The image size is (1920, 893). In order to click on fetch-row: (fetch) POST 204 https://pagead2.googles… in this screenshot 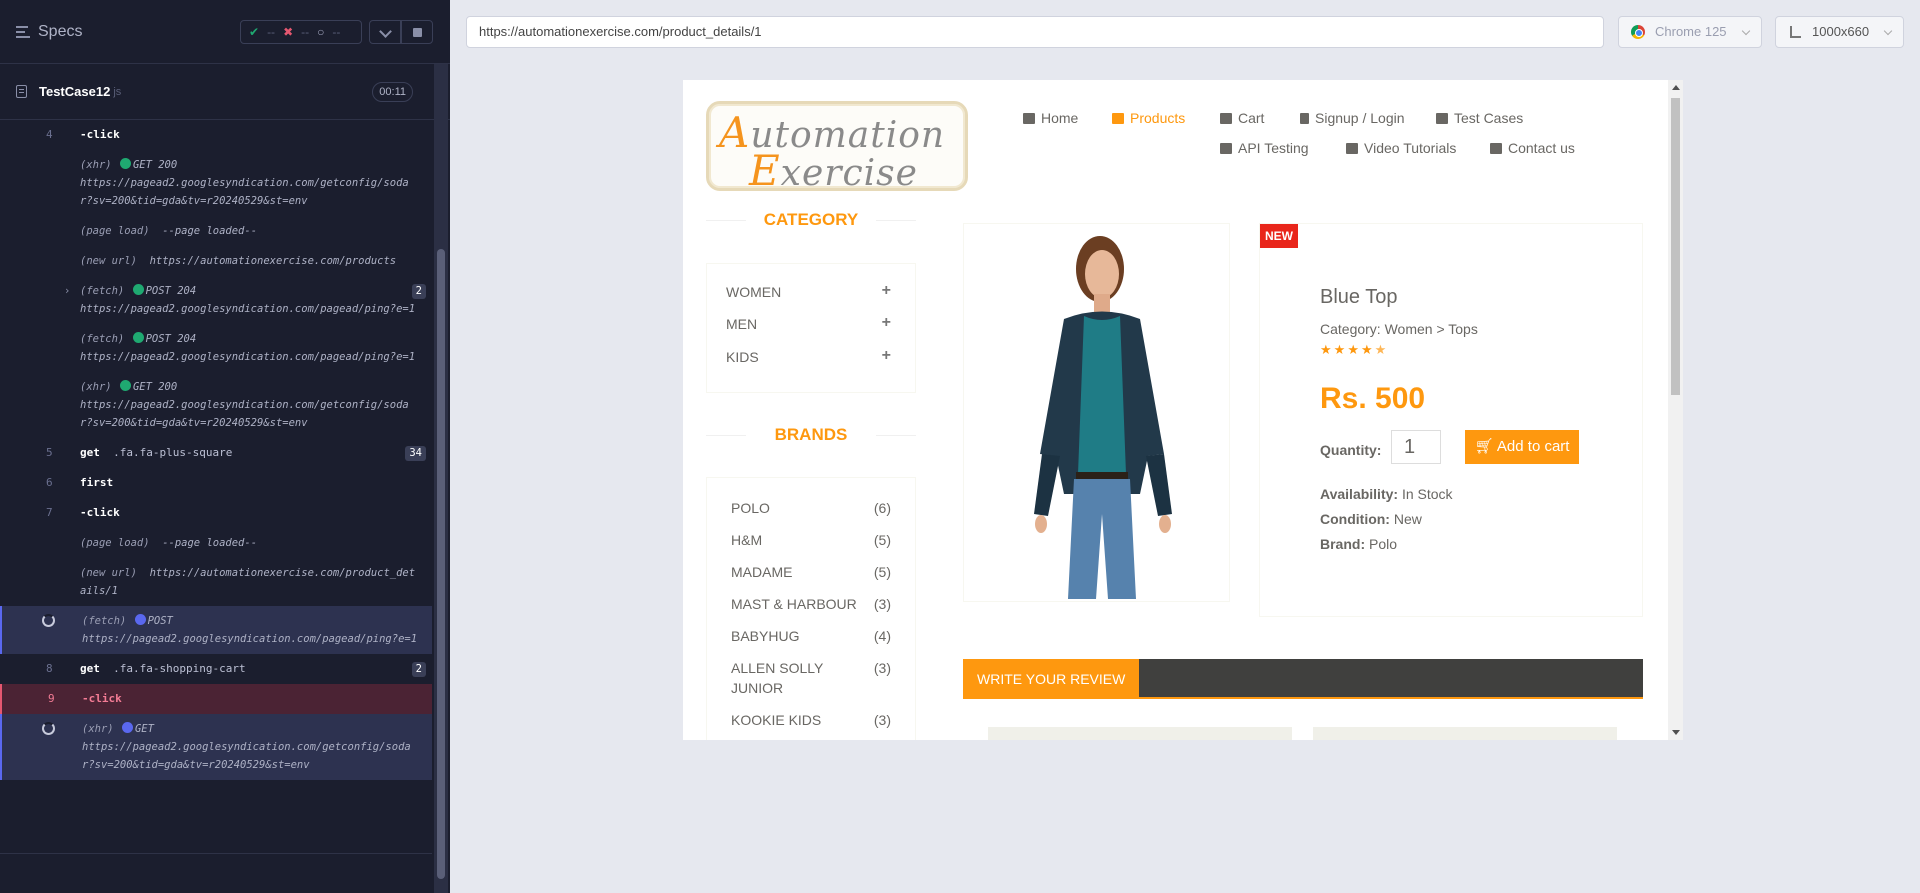, I will do `click(216, 348)`.